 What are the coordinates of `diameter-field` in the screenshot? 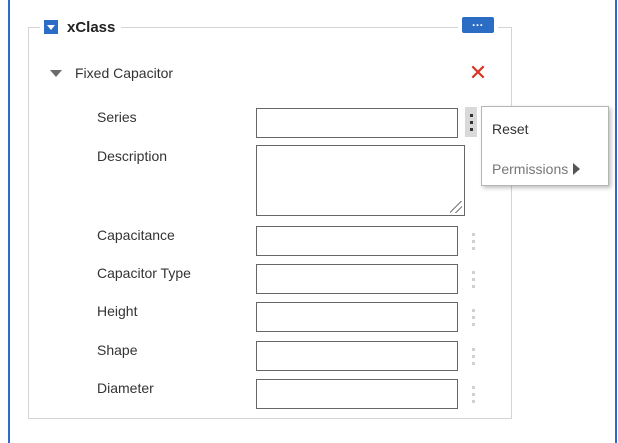 It's located at (357, 394).